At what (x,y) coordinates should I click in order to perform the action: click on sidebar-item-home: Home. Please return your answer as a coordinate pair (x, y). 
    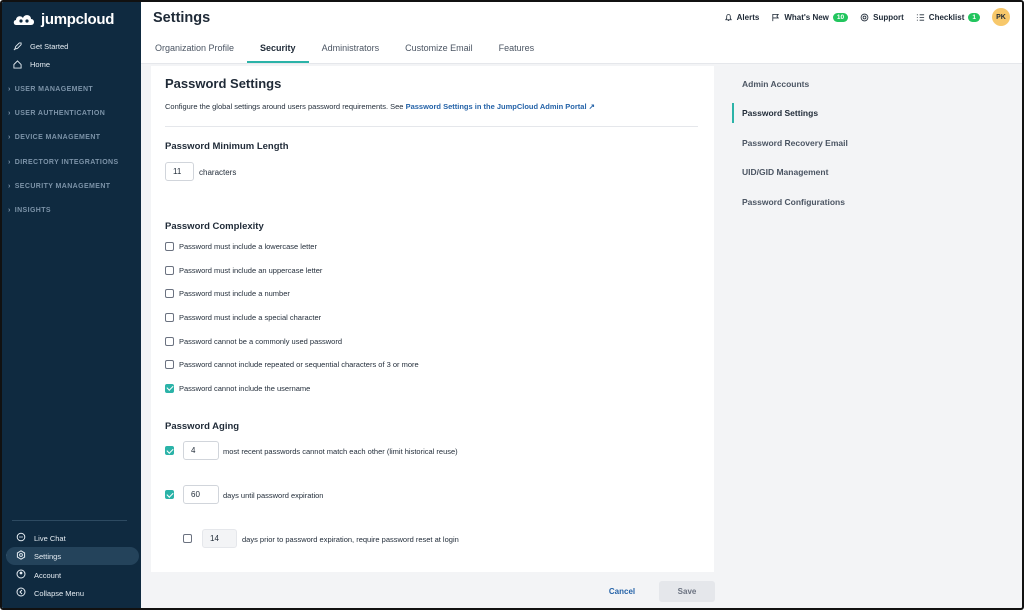
    Looking at the image, I should click on (31, 64).